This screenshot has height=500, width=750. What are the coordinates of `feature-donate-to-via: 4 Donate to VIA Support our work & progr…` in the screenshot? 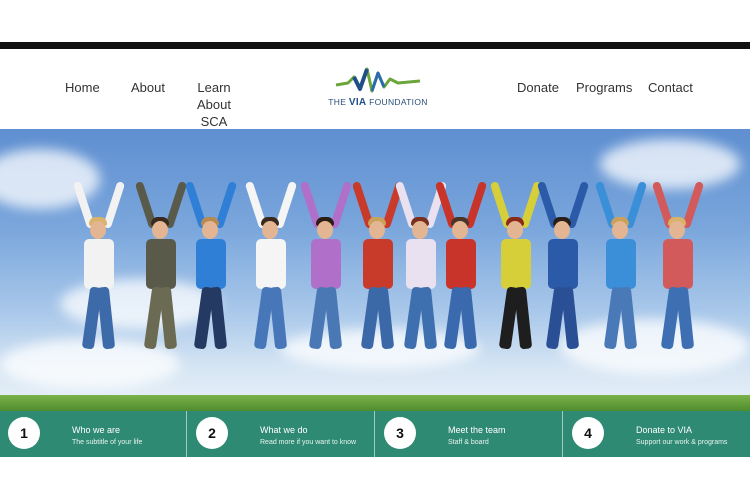 It's located at (657, 434).